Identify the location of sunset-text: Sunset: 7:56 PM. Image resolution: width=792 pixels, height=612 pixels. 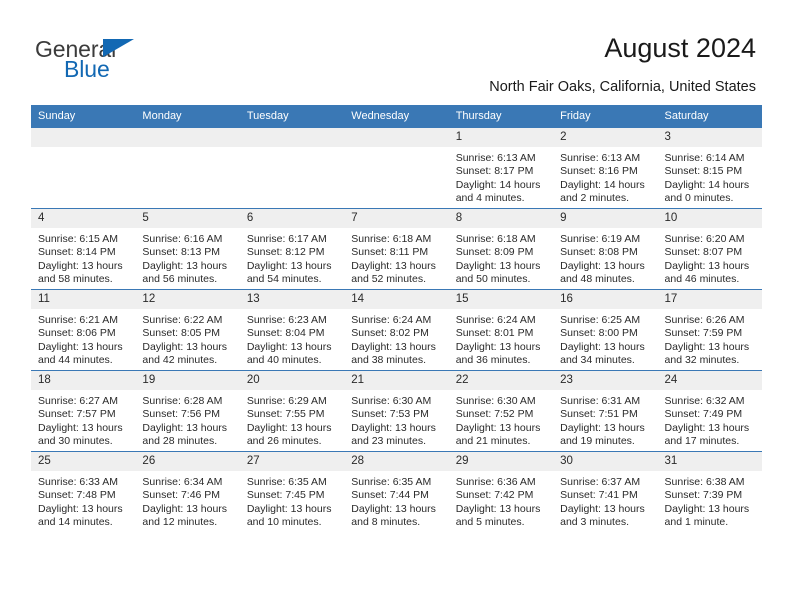
(181, 414).